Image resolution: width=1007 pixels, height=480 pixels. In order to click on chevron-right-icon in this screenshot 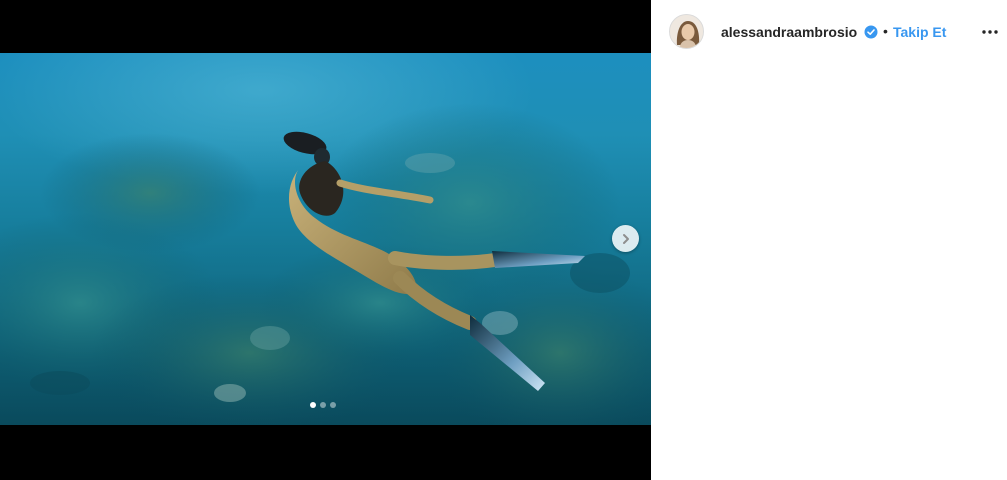, I will do `click(625, 238)`.